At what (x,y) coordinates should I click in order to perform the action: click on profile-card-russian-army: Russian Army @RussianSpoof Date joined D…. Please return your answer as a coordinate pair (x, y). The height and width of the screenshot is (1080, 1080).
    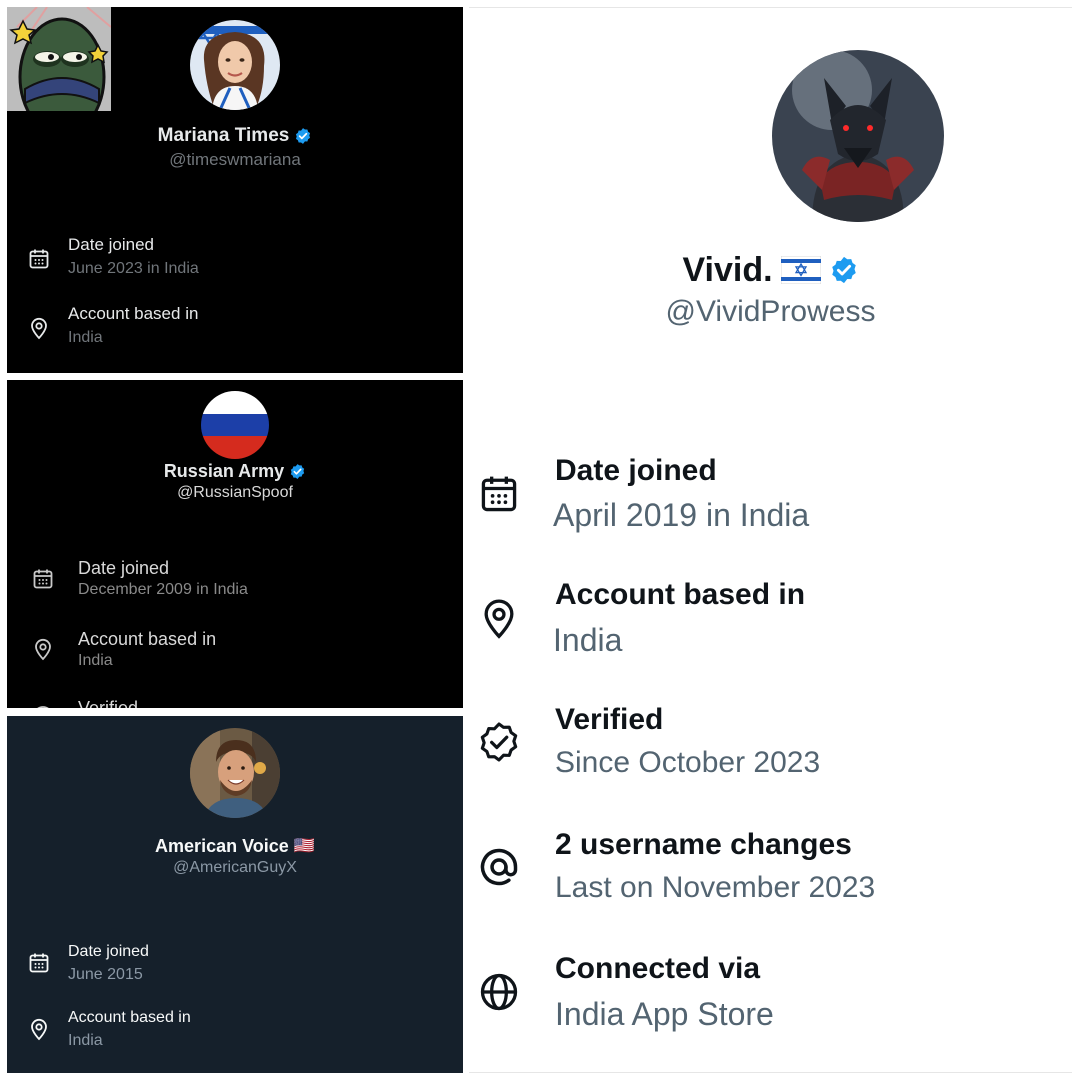
    Looking at the image, I should click on (235, 544).